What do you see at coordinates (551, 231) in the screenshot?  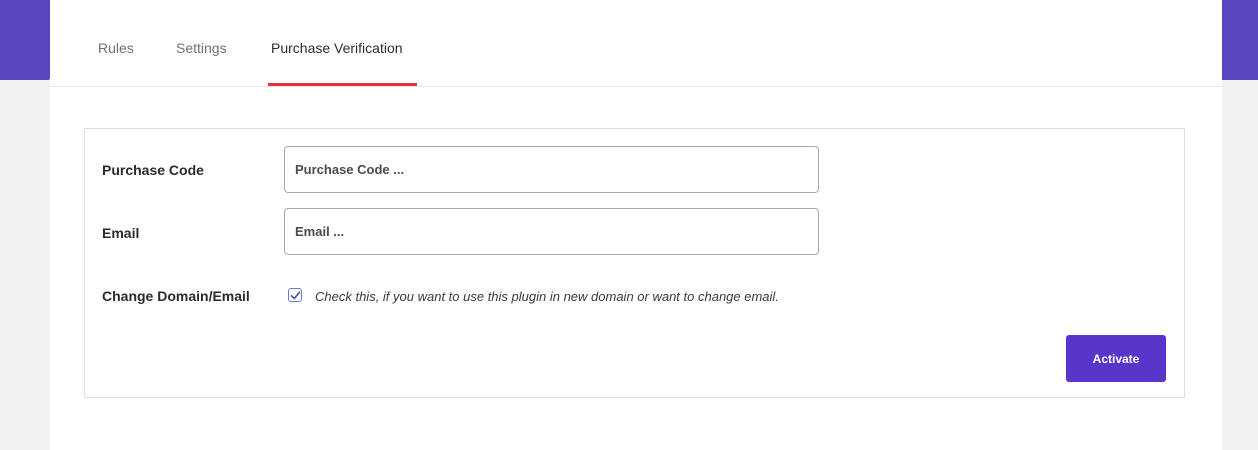 I see `email-input` at bounding box center [551, 231].